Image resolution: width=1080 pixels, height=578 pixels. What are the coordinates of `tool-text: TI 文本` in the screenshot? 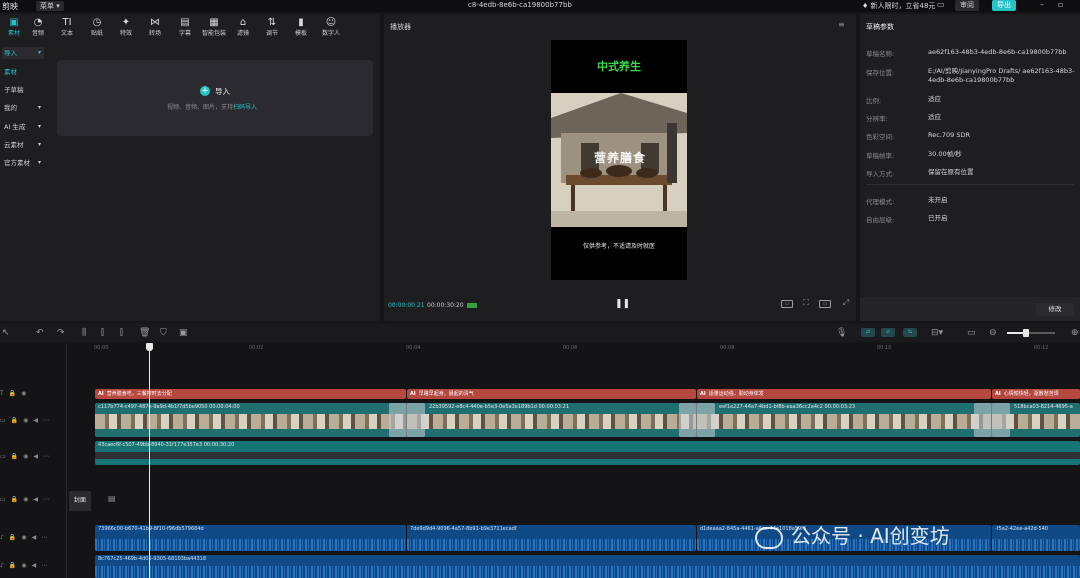 It's located at (67, 27).